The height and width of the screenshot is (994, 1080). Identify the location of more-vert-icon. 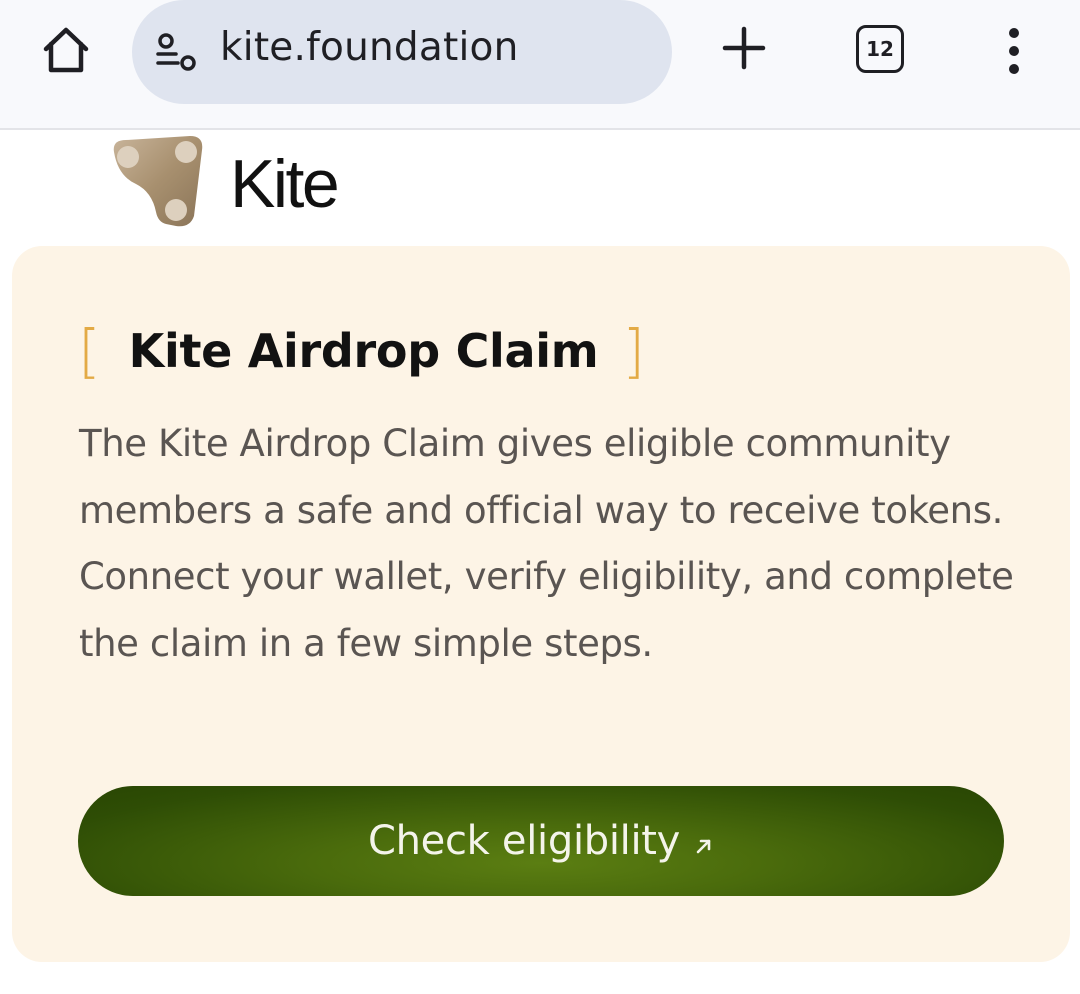
(1014, 51).